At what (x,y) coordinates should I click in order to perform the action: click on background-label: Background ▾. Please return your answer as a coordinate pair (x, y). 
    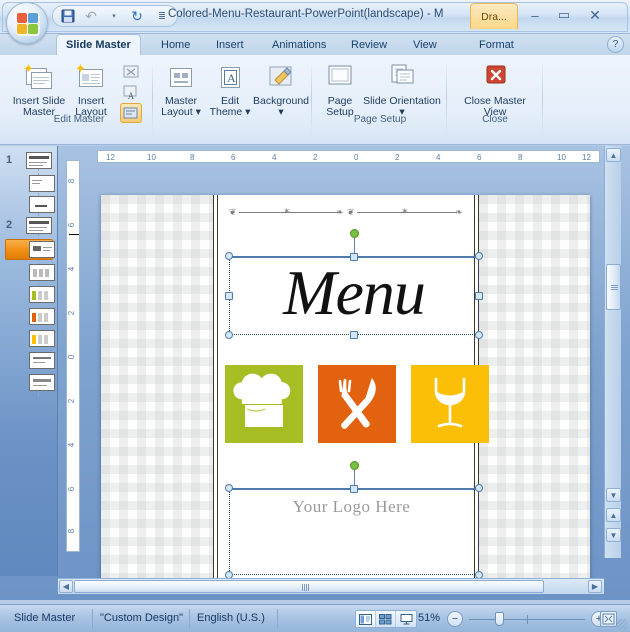
    Looking at the image, I should click on (281, 106).